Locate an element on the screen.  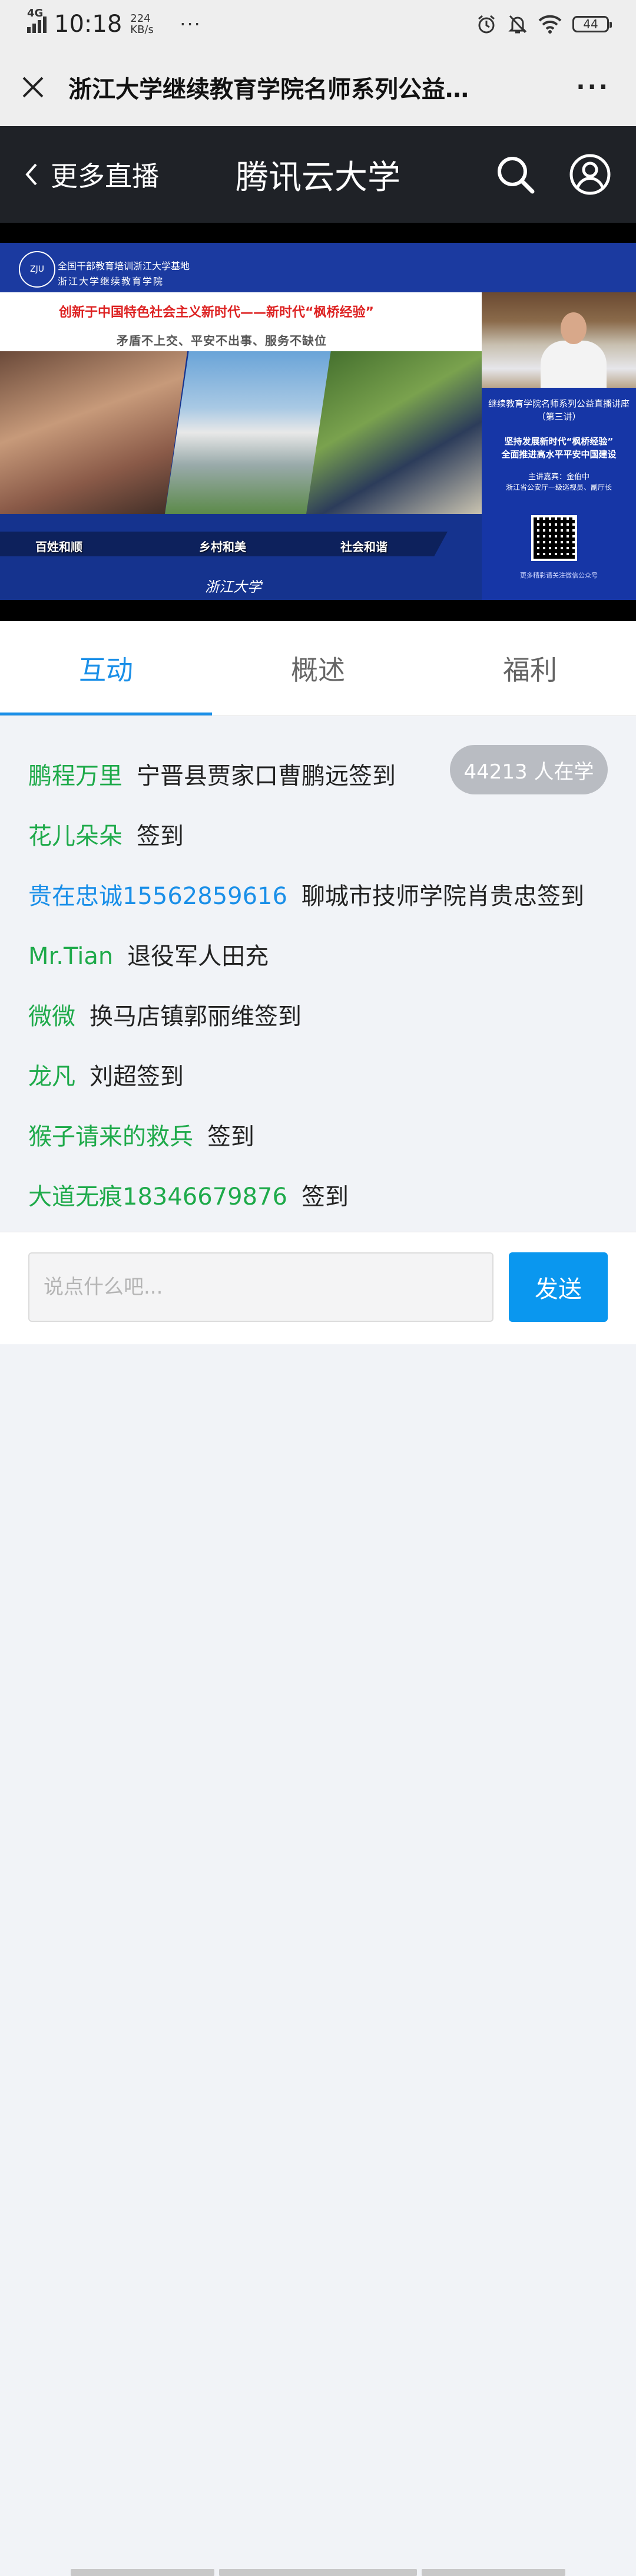
panel-lecture-number: （第三讲） is located at coordinates (558, 417).